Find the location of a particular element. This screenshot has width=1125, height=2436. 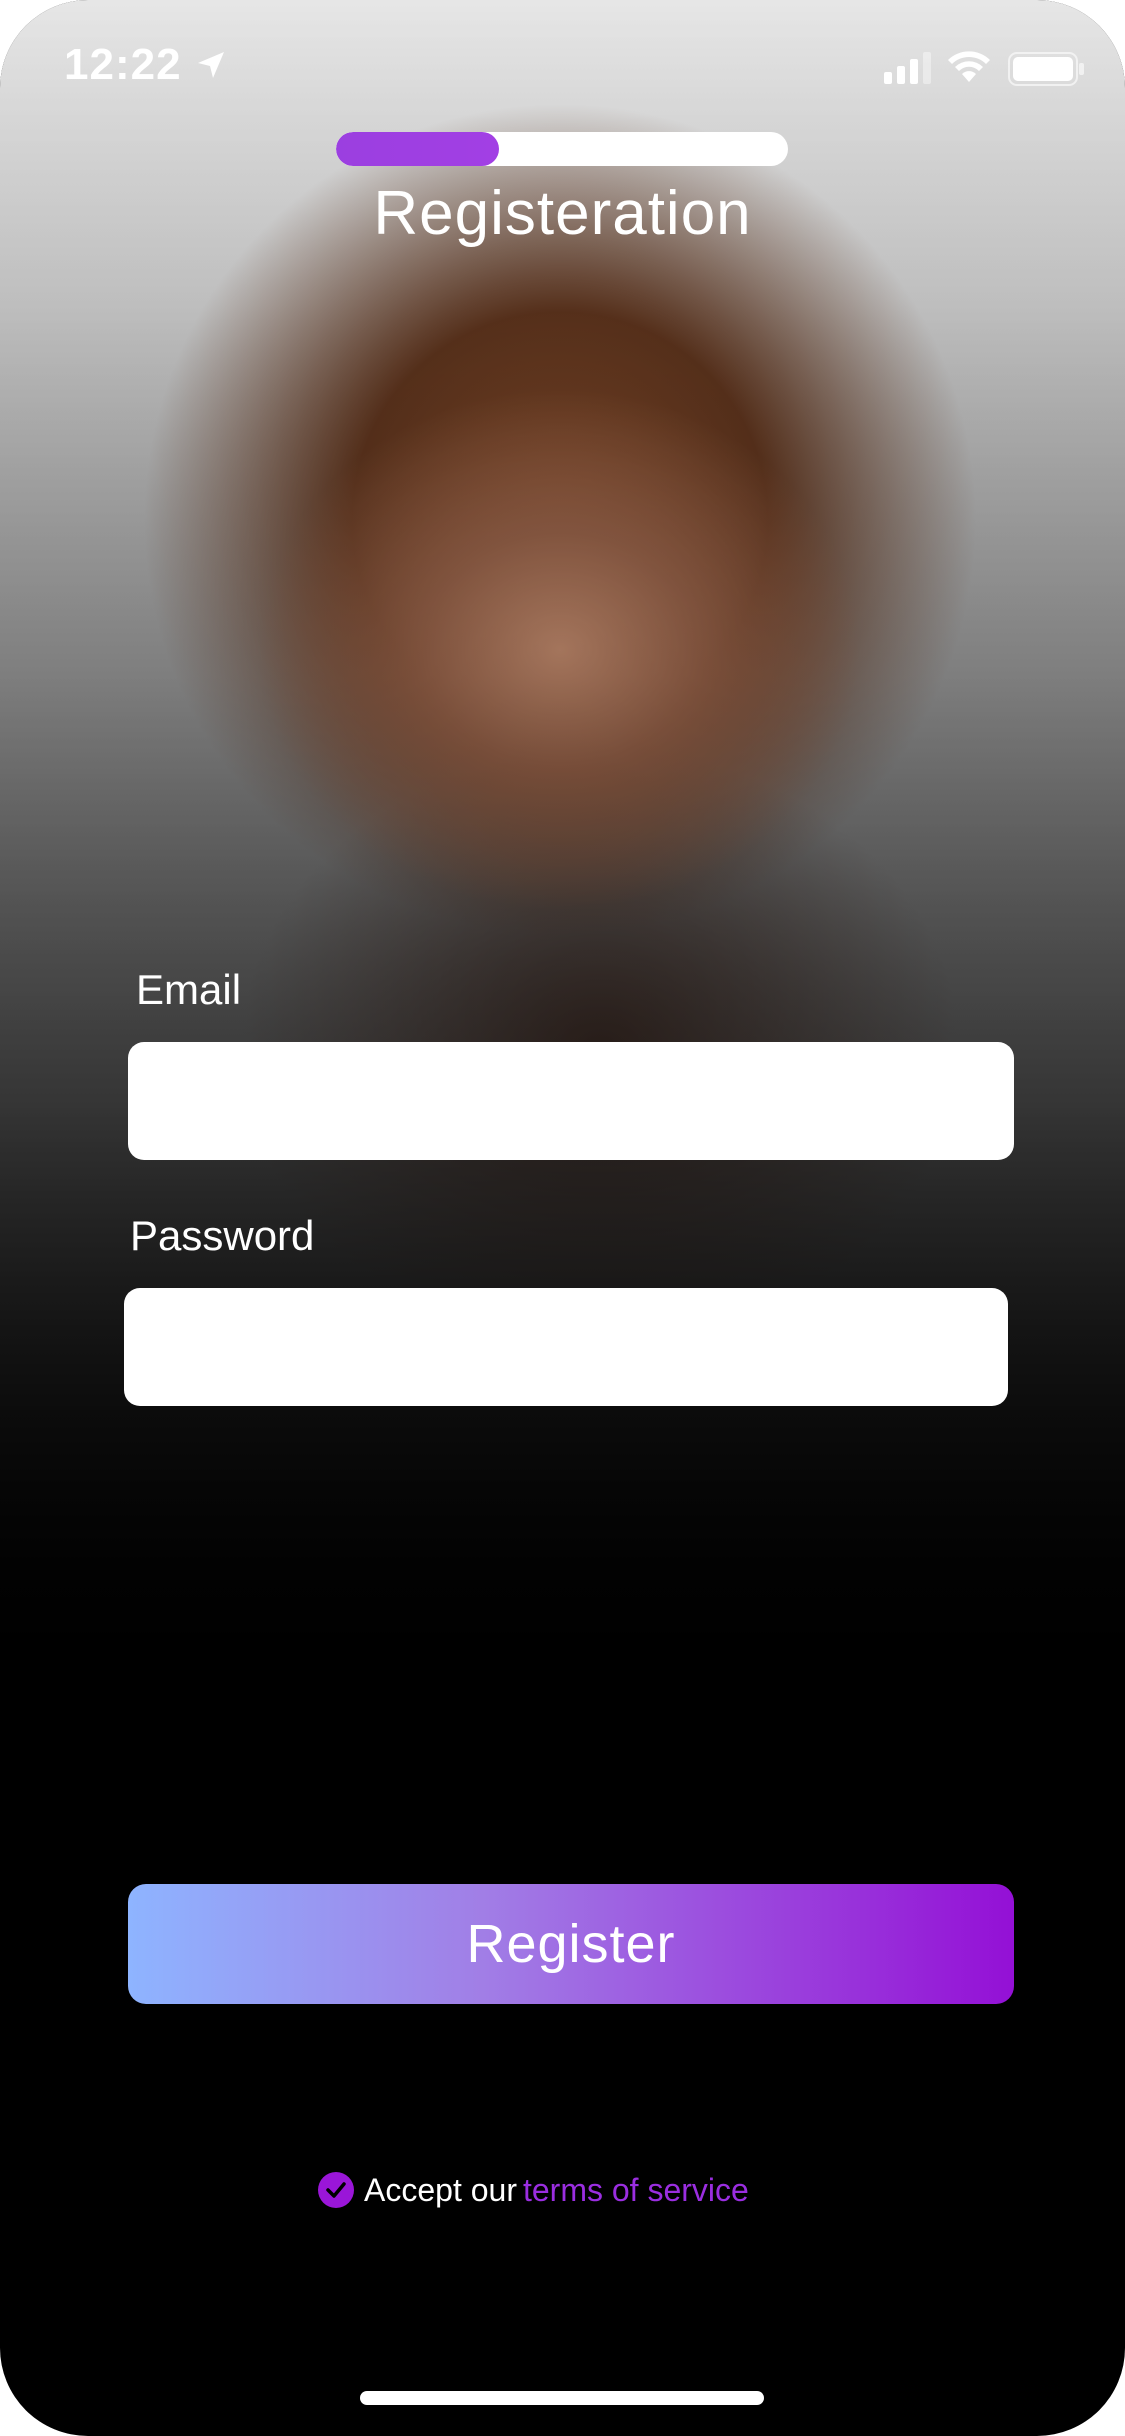

home-indicator is located at coordinates (562, 2398).